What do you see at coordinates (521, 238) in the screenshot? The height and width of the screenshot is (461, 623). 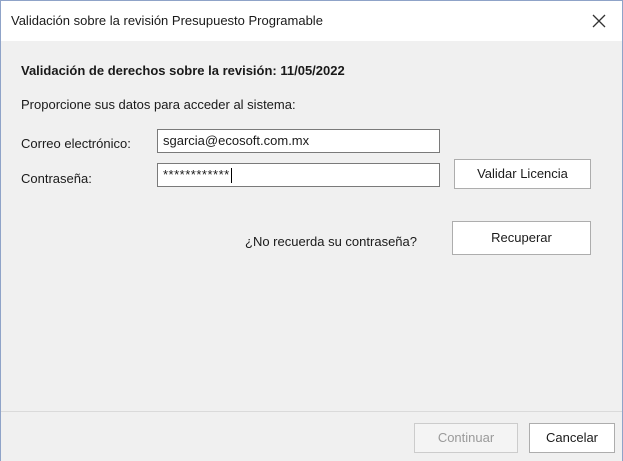 I see `recover-button: Recuperar` at bounding box center [521, 238].